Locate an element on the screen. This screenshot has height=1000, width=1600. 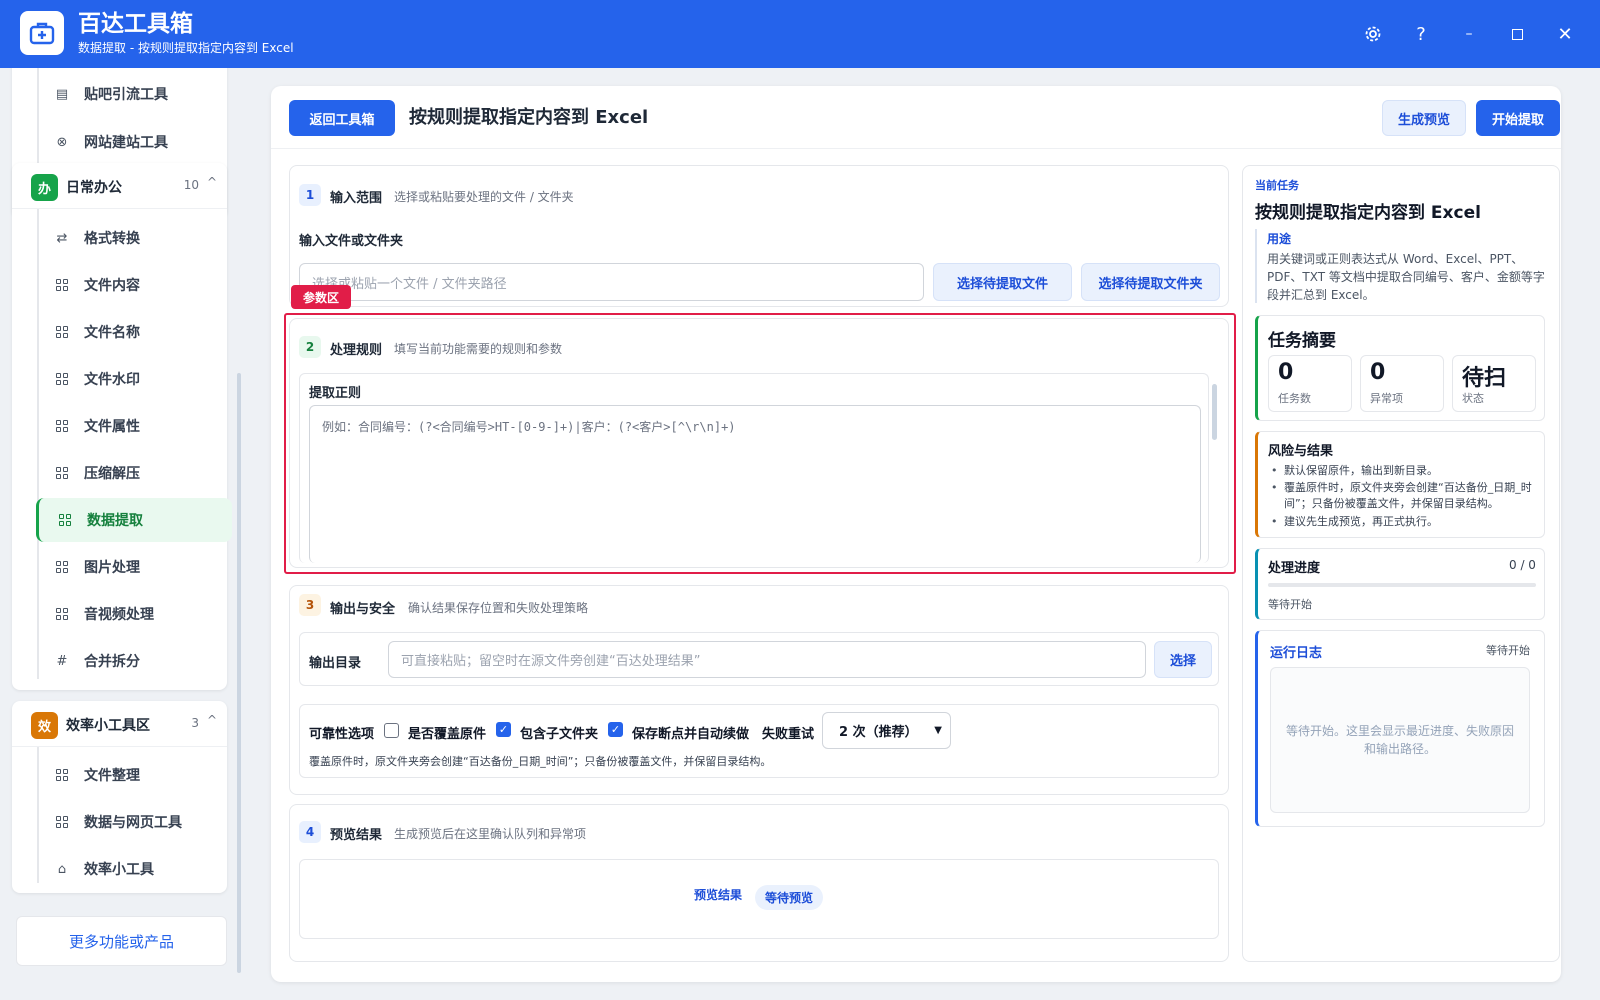
sidebar-item-format: ⇄ 格式转换 is located at coordinates (134, 238).